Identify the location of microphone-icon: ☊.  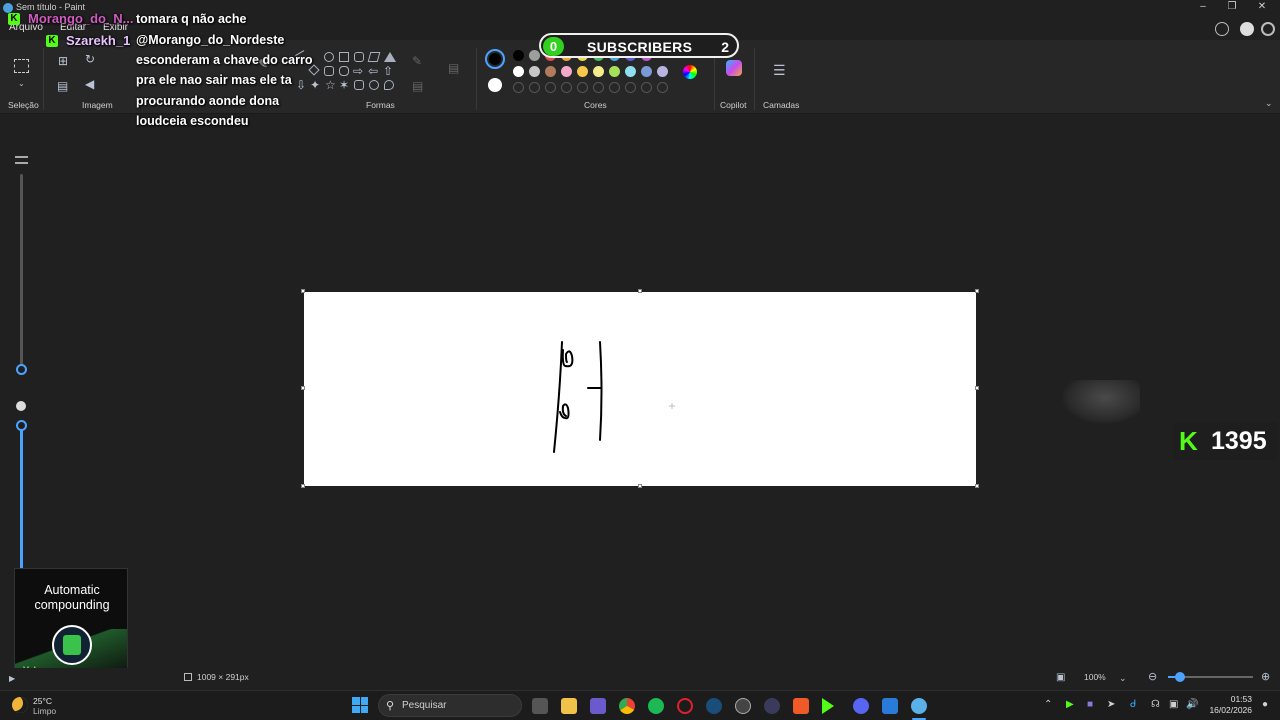
(1155, 704).